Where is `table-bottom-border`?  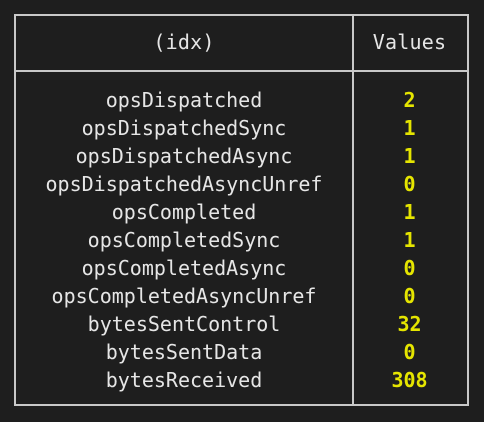 table-bottom-border is located at coordinates (241, 405).